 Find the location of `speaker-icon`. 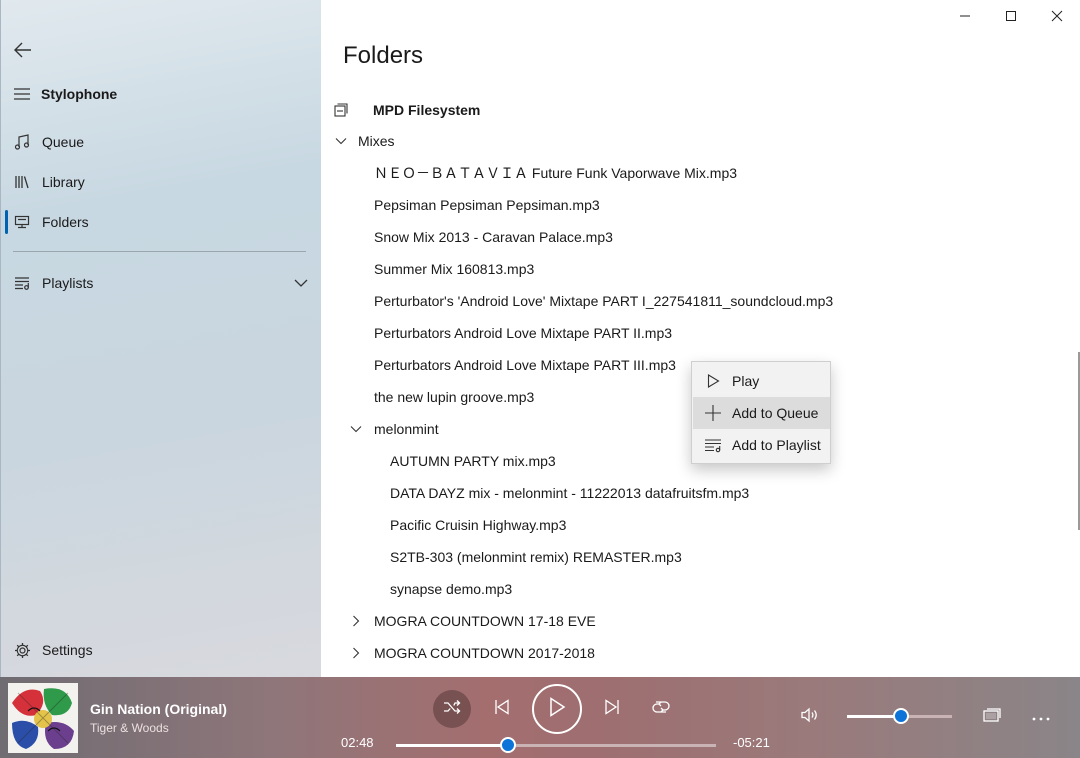

speaker-icon is located at coordinates (810, 717).